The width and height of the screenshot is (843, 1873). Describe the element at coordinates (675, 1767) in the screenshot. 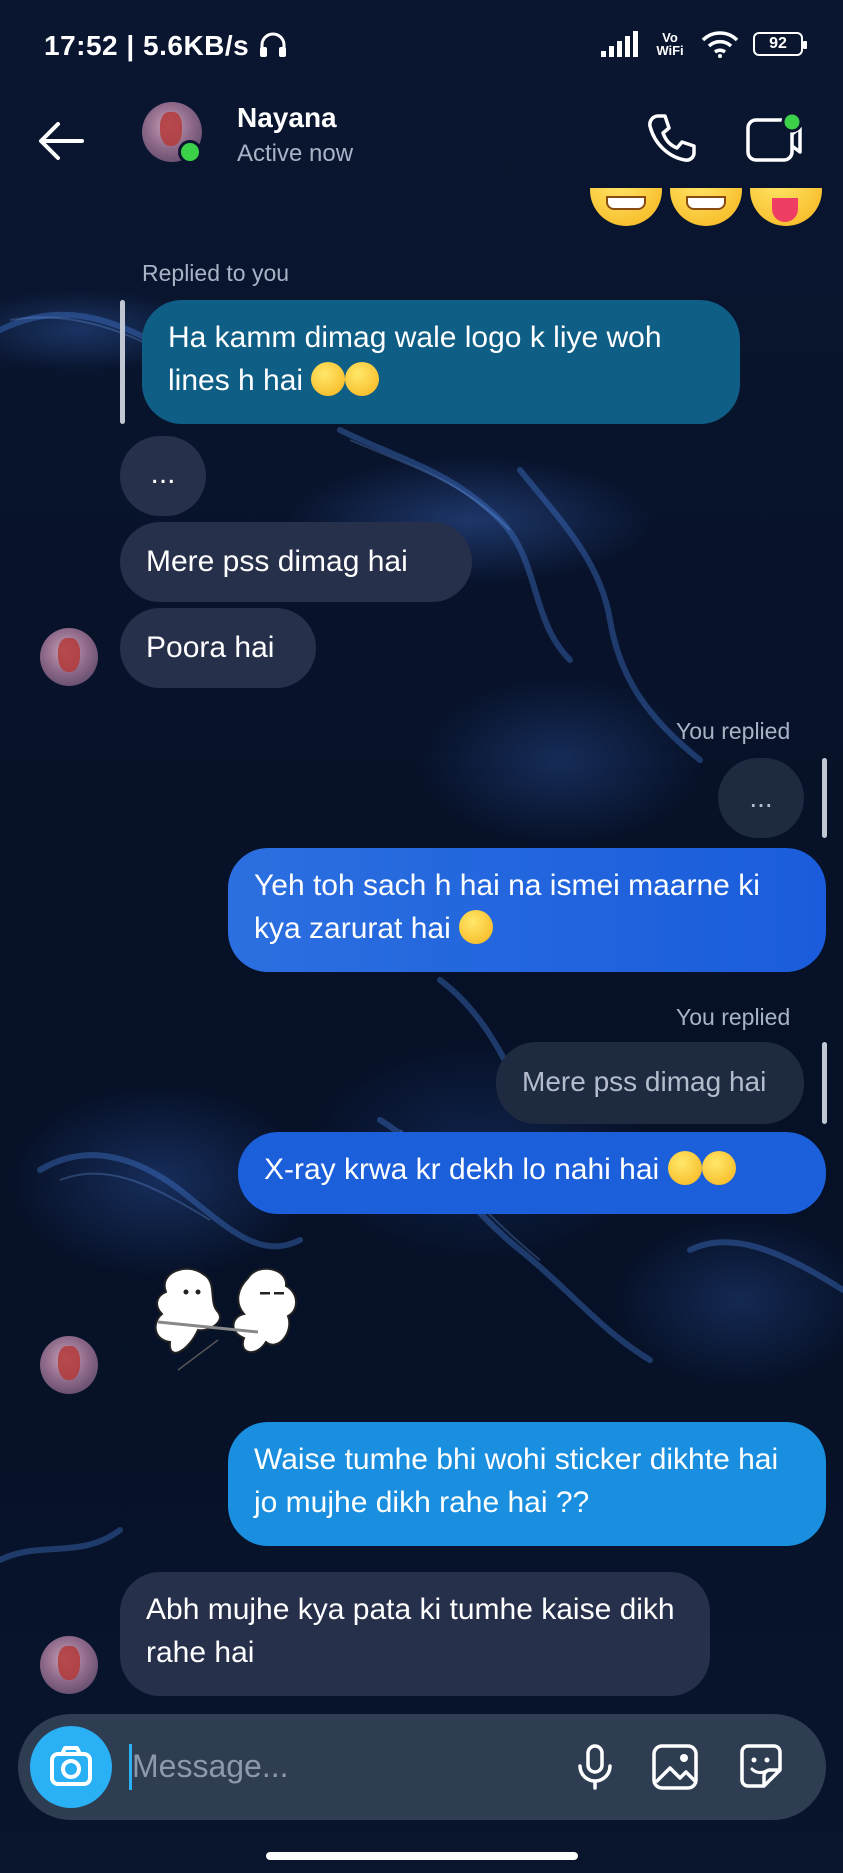

I see `gallery-icon` at that location.